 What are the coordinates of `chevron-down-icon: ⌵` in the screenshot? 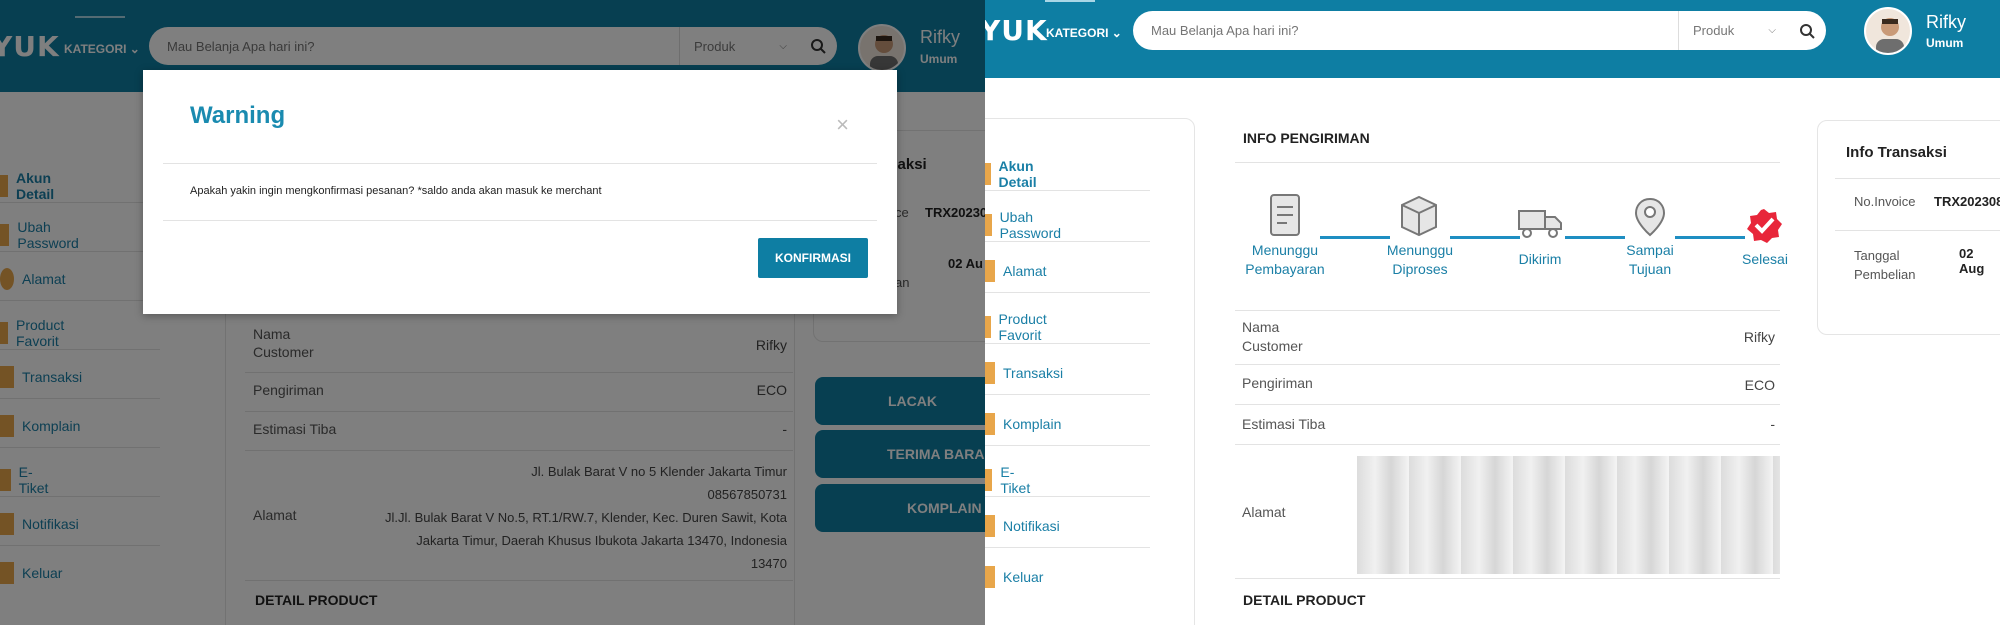 It's located at (1772, 30).